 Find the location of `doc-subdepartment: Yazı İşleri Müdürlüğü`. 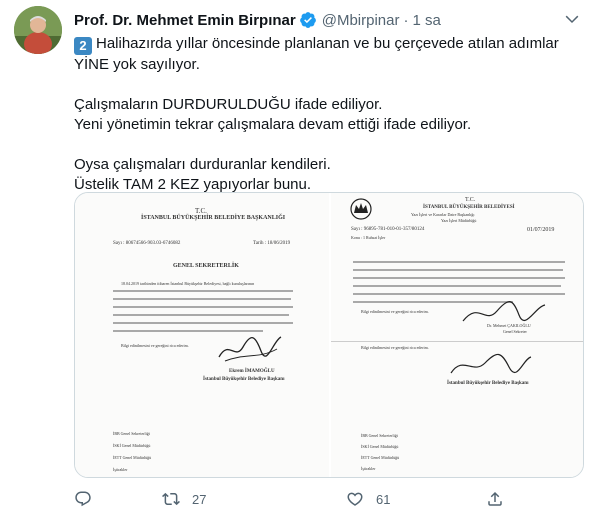

doc-subdepartment: Yazı İşleri Müdürlüğü is located at coordinates (459, 220).